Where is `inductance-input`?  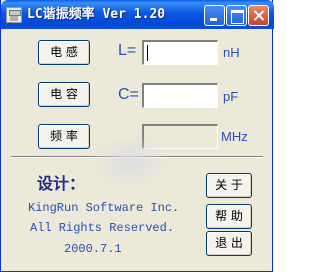 inductance-input is located at coordinates (180, 52).